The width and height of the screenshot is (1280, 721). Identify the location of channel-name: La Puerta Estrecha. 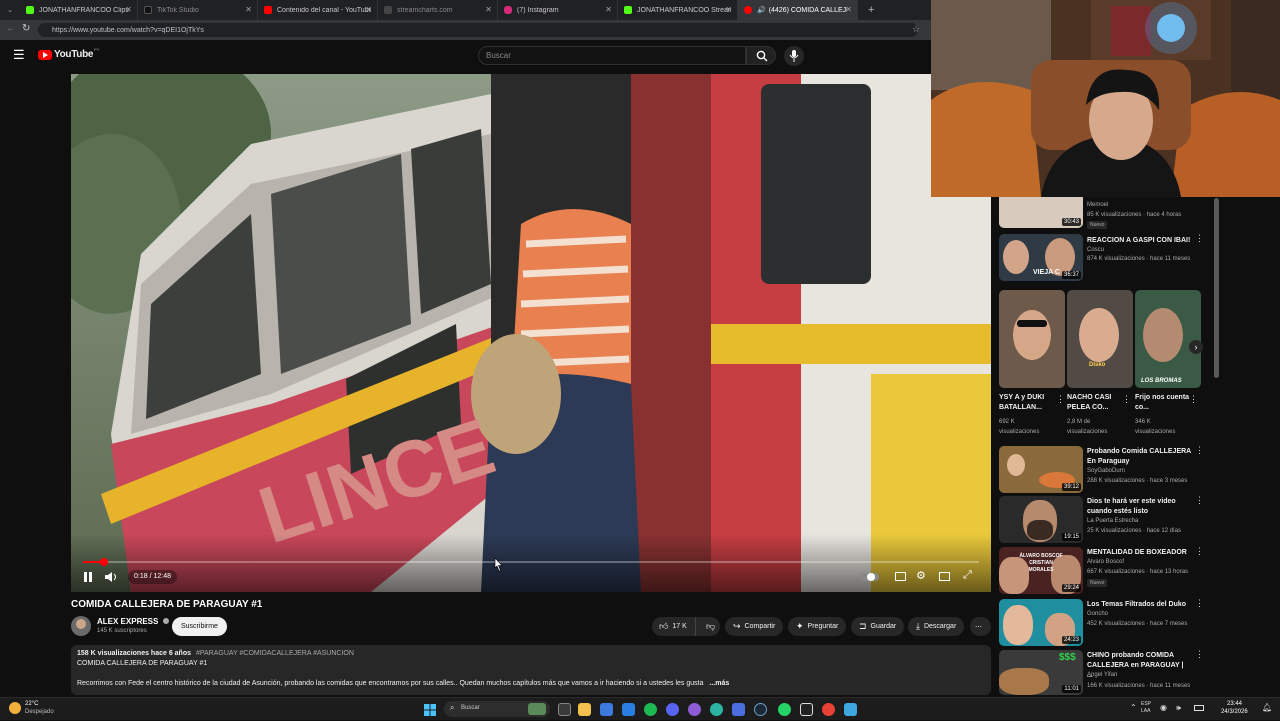
(1112, 521).